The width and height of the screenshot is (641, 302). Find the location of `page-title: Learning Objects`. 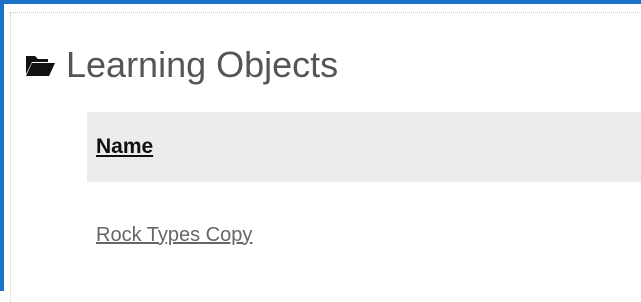

page-title: Learning Objects is located at coordinates (202, 64).